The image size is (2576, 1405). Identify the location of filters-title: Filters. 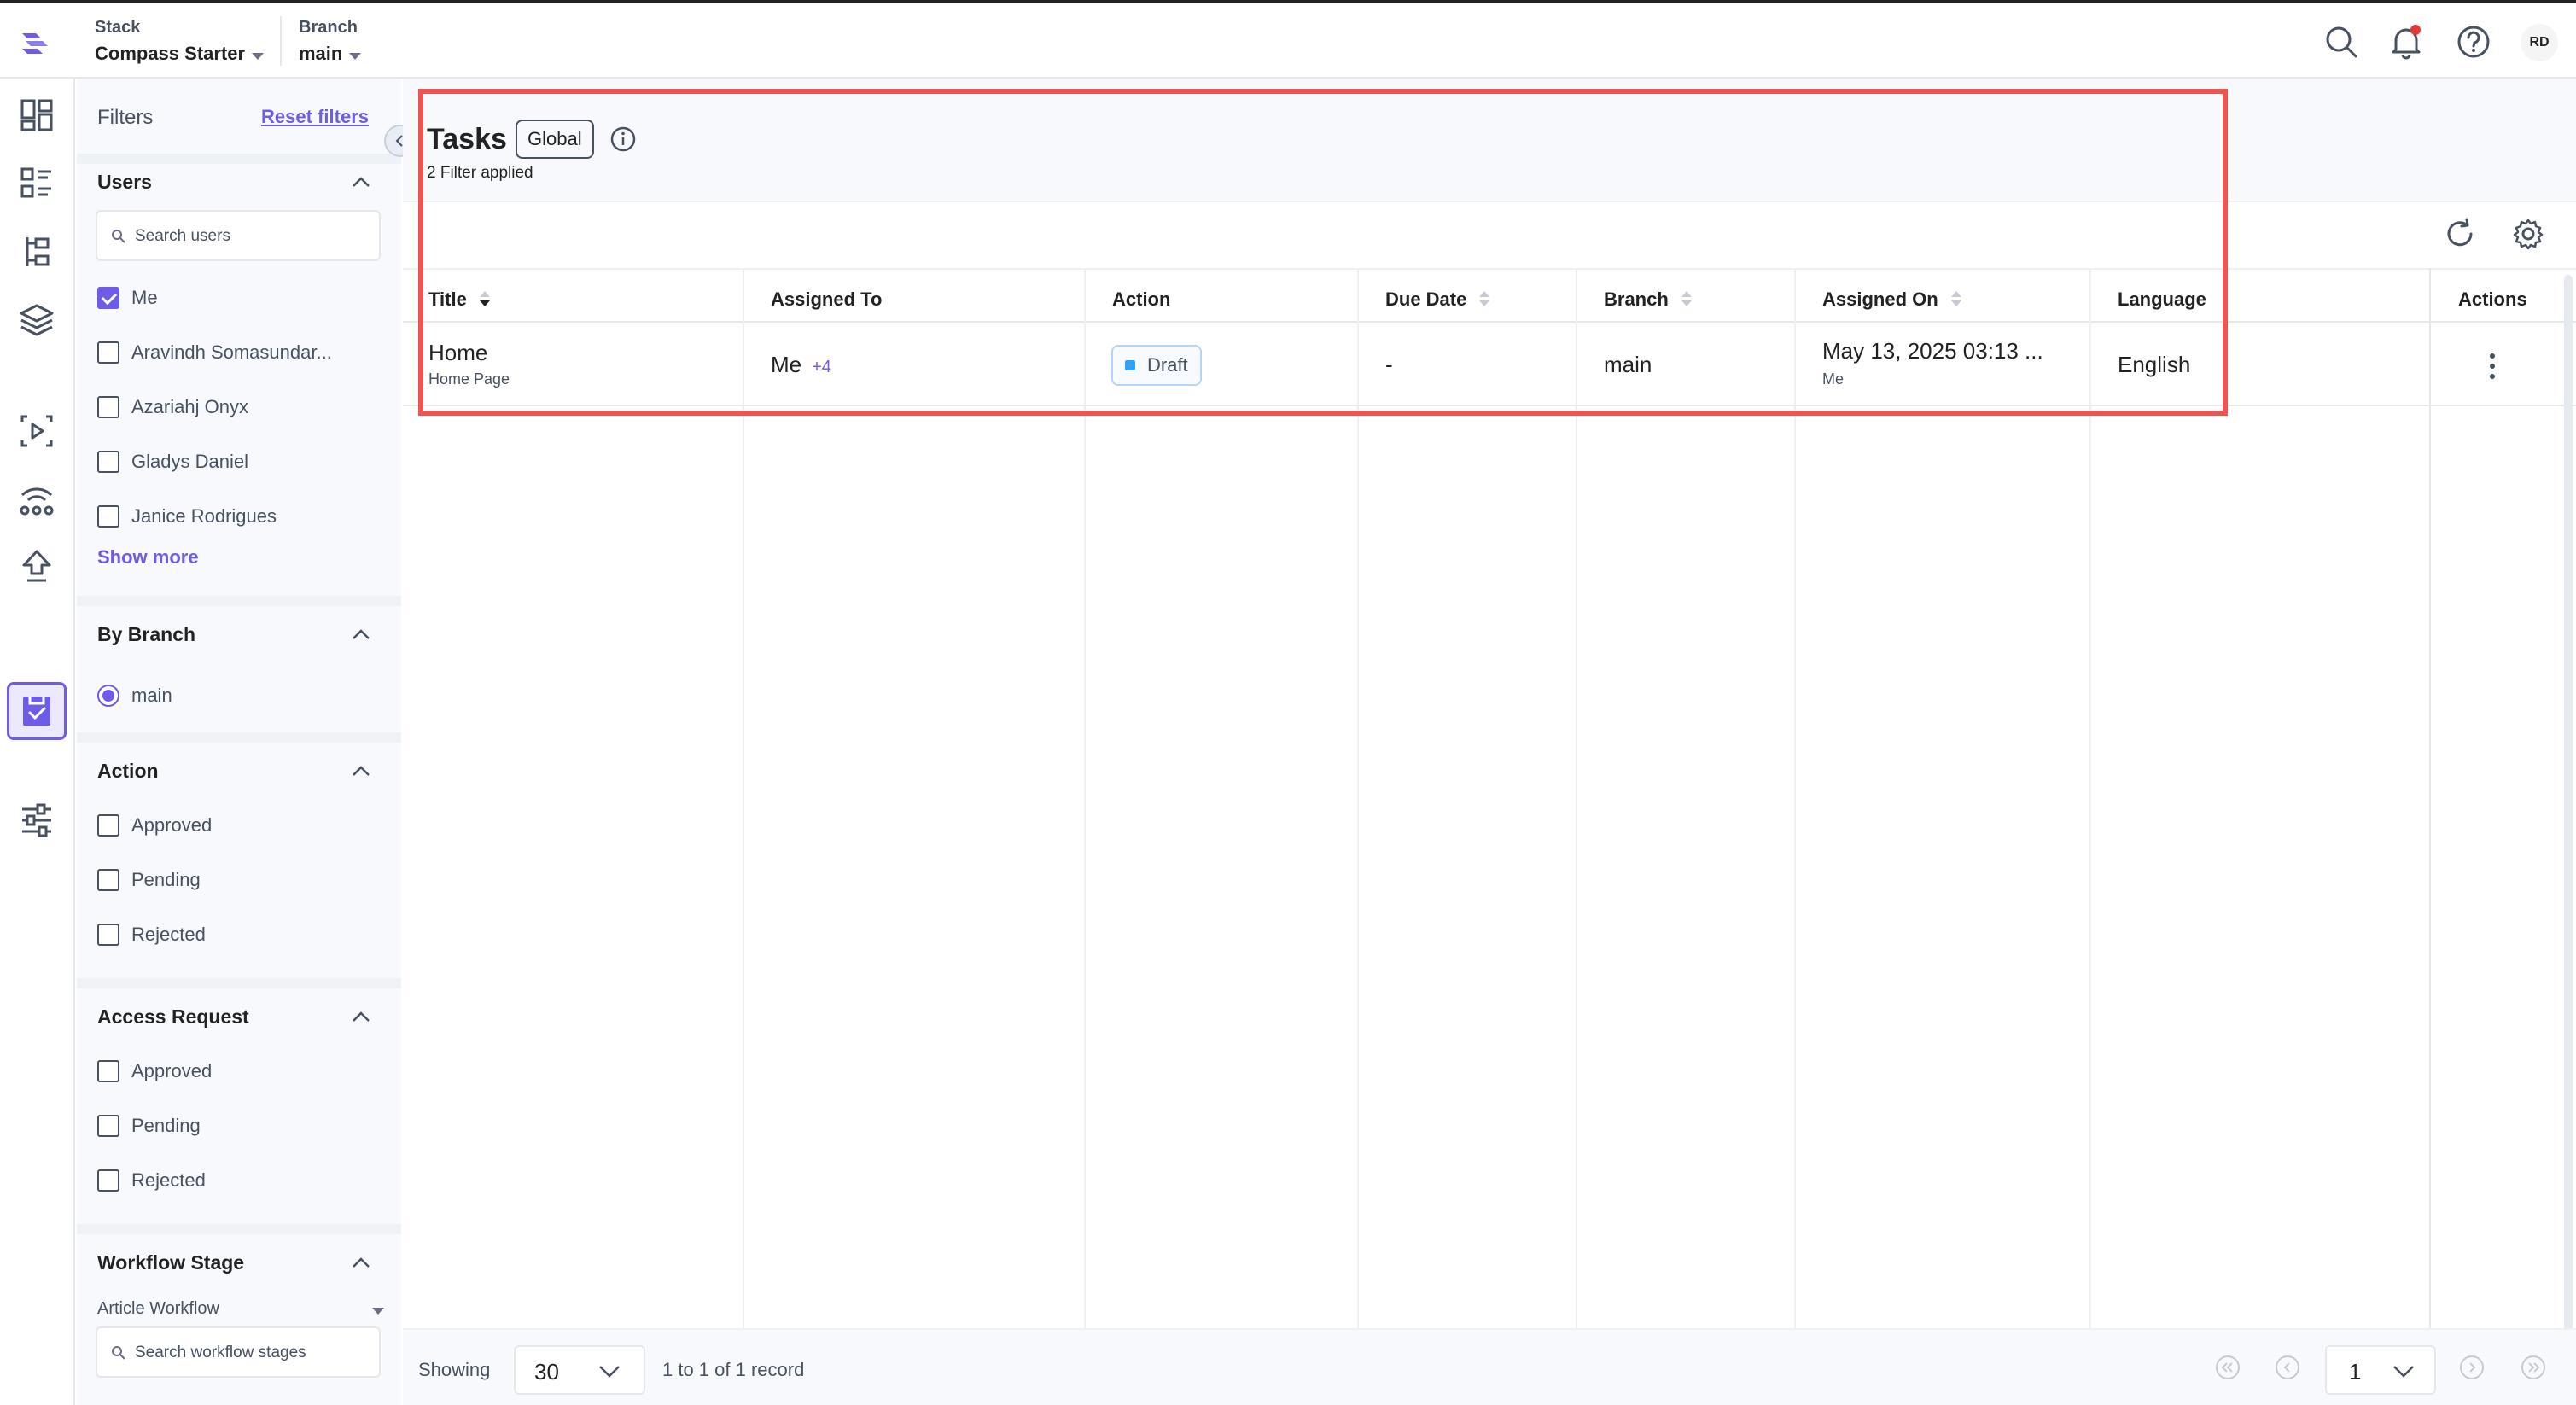
(125, 118).